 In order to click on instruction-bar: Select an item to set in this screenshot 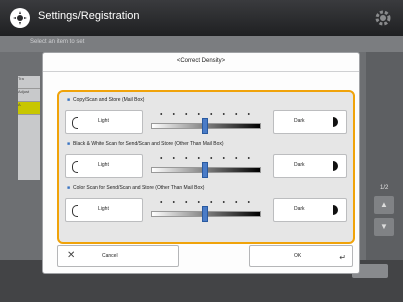, I will do `click(201, 44)`.